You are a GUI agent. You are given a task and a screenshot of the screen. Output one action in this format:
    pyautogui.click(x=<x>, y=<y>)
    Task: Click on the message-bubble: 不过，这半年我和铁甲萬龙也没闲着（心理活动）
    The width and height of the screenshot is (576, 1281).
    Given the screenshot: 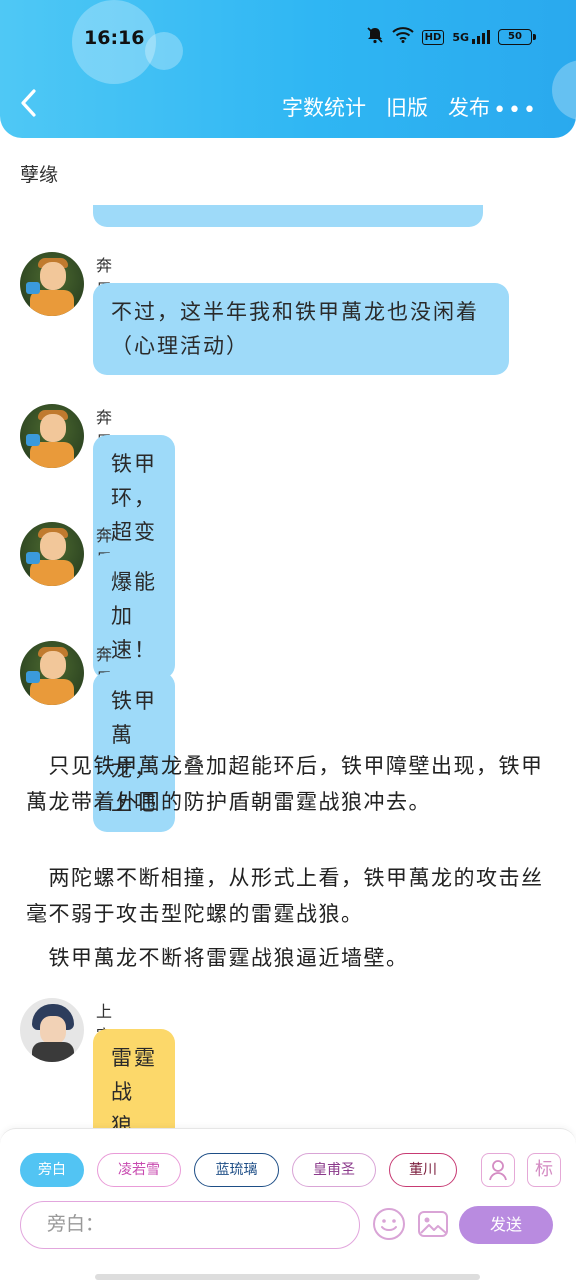 What is the action you would take?
    pyautogui.click(x=301, y=329)
    